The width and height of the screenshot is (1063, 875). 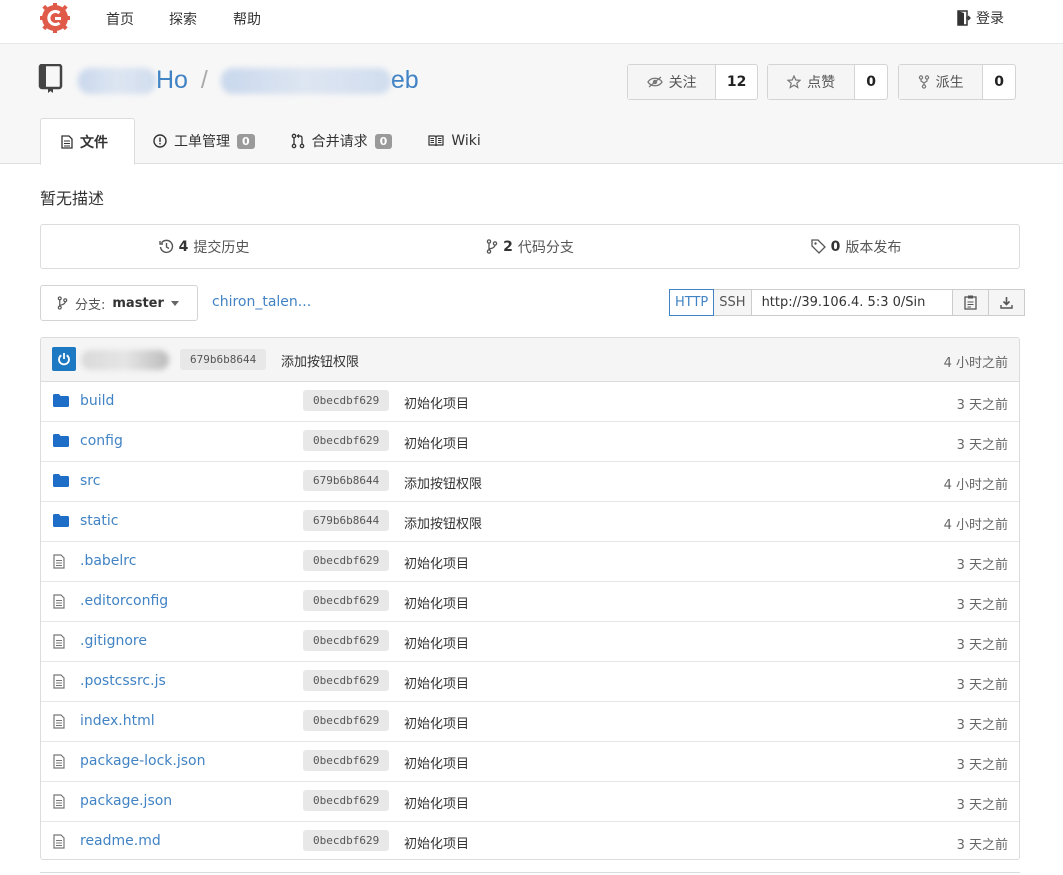 What do you see at coordinates (692, 82) in the screenshot?
I see `watch-button: 关注 12` at bounding box center [692, 82].